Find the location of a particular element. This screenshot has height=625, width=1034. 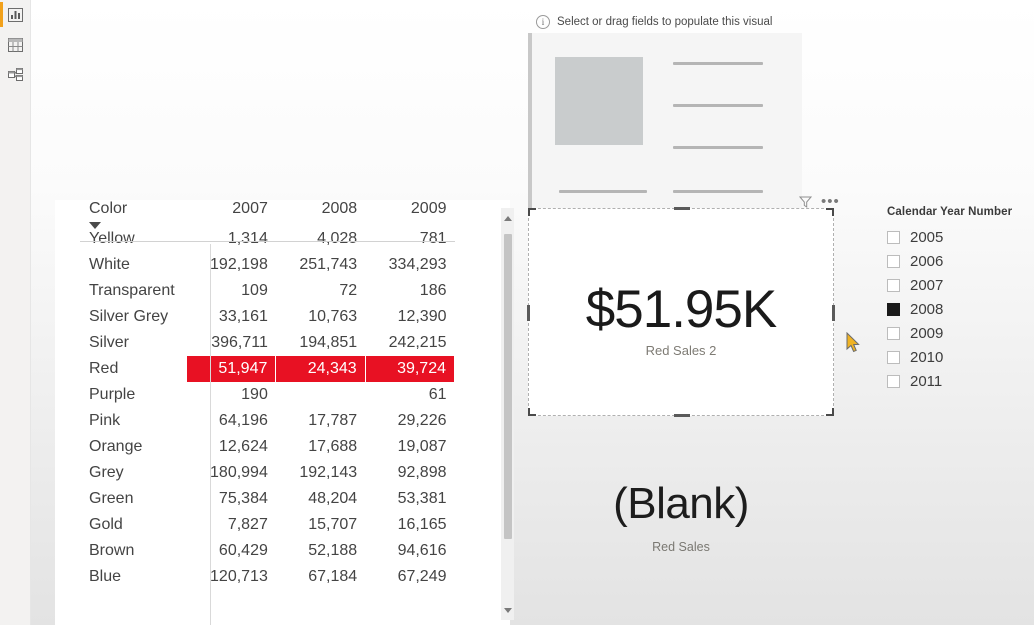

cell-2008: 15,707 is located at coordinates (320, 525).